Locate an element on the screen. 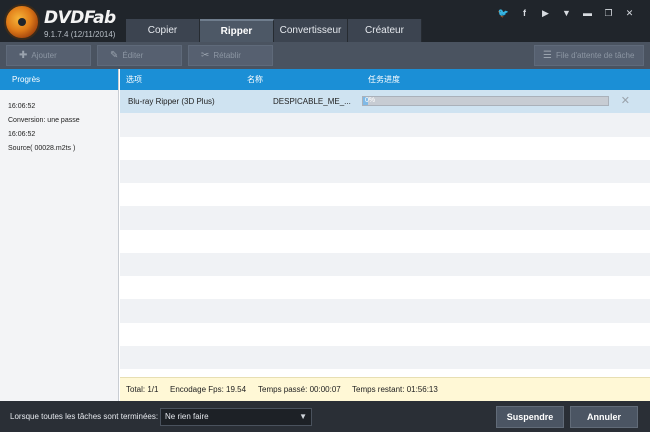 The height and width of the screenshot is (432, 650). logo-text: DVDFab is located at coordinates (80, 18).